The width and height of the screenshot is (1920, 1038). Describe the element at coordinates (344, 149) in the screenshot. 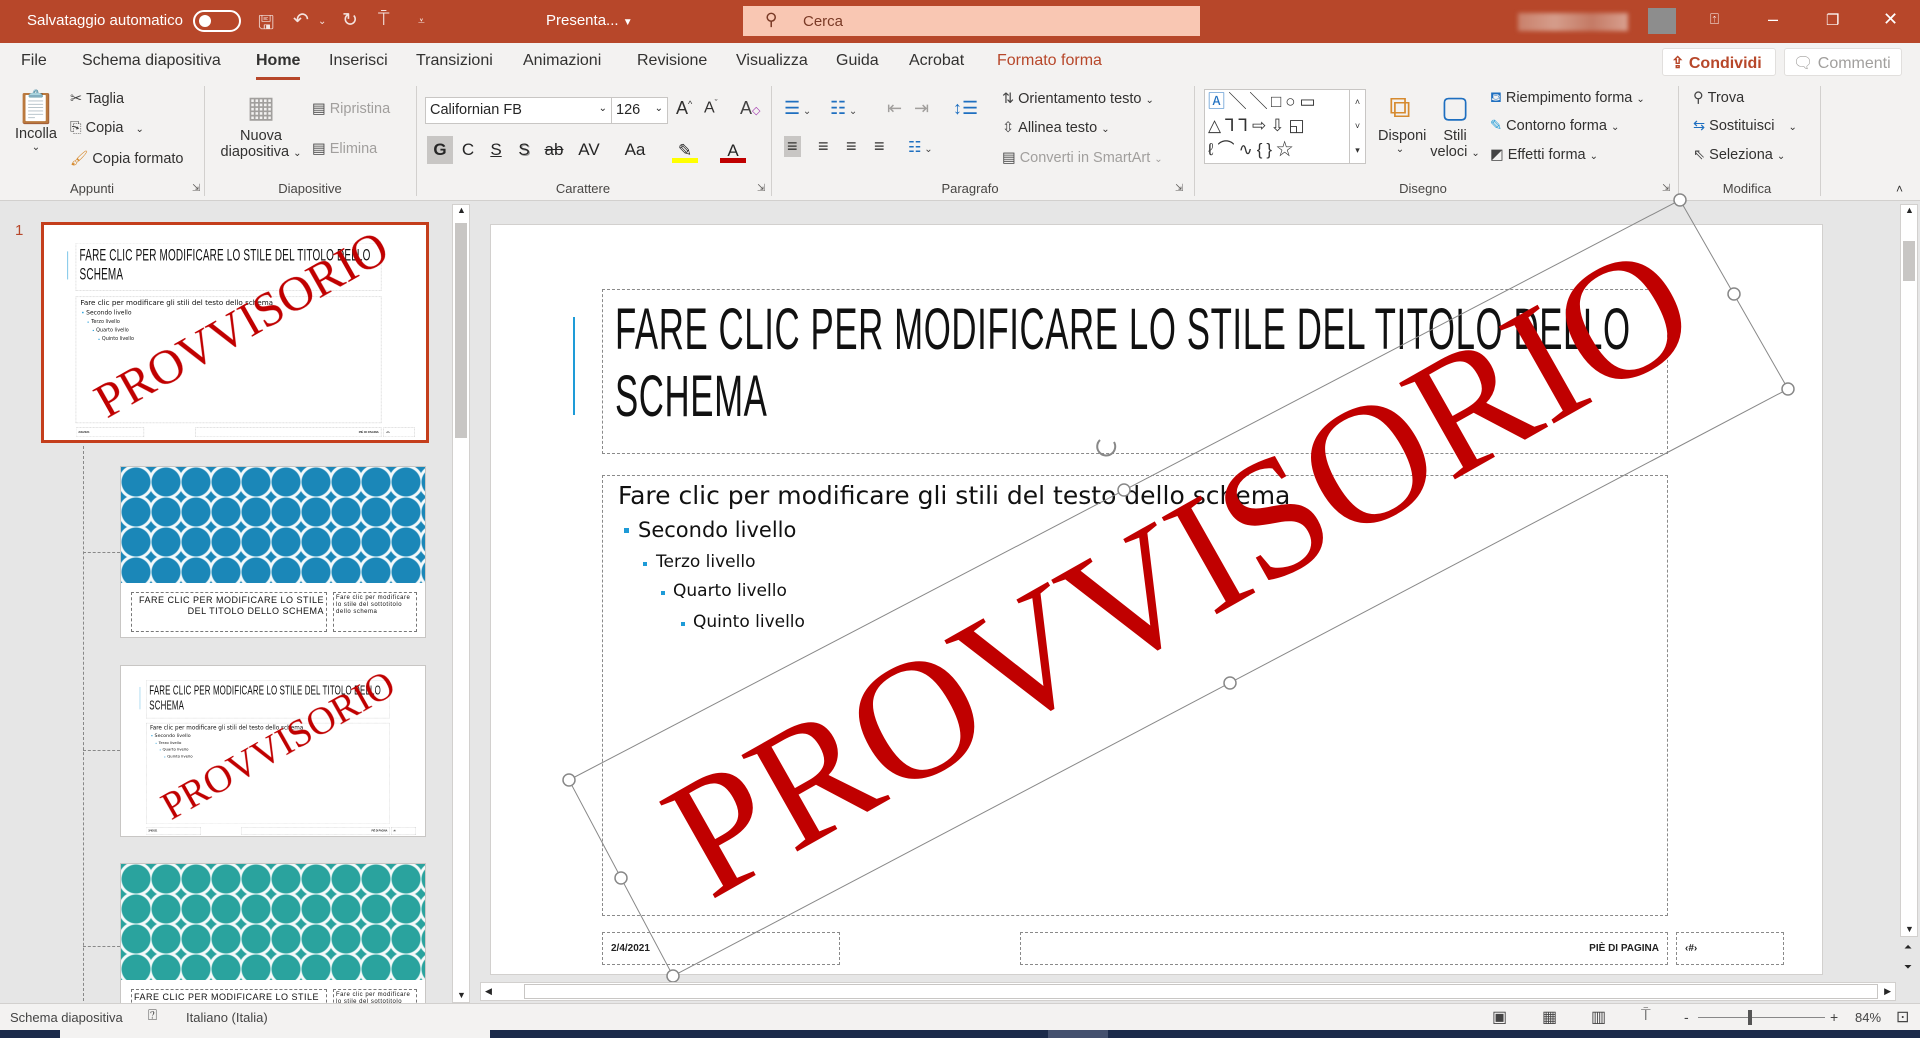

I see `delete-button: ▤ Elimina` at that location.